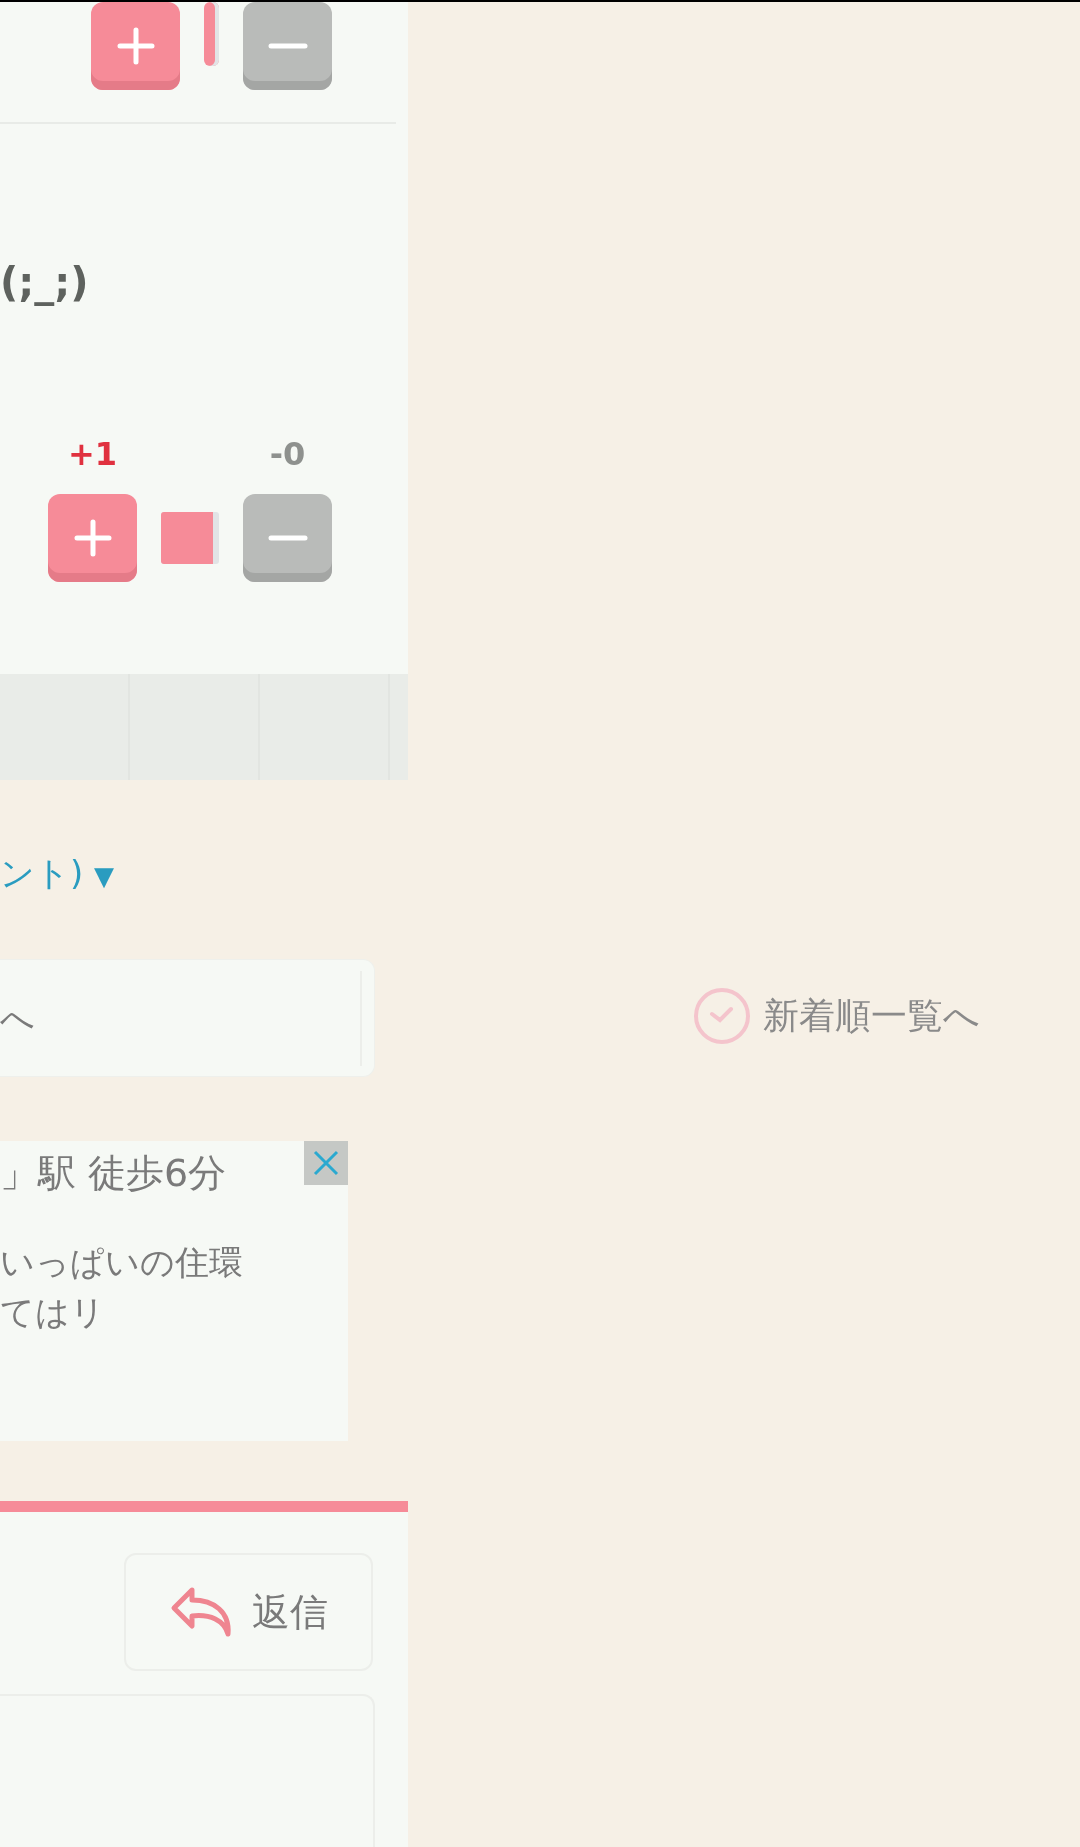 This screenshot has width=1080, height=1847. What do you see at coordinates (53, 1312) in the screenshot?
I see `ad-text: てはリ` at bounding box center [53, 1312].